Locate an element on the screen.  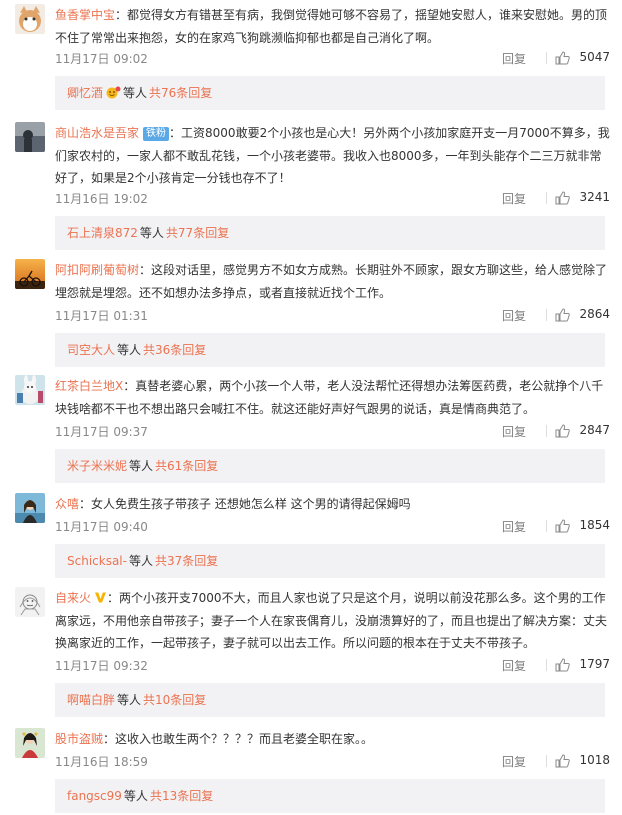
comment-time: 11月17日 09:02 is located at coordinates (101, 59).